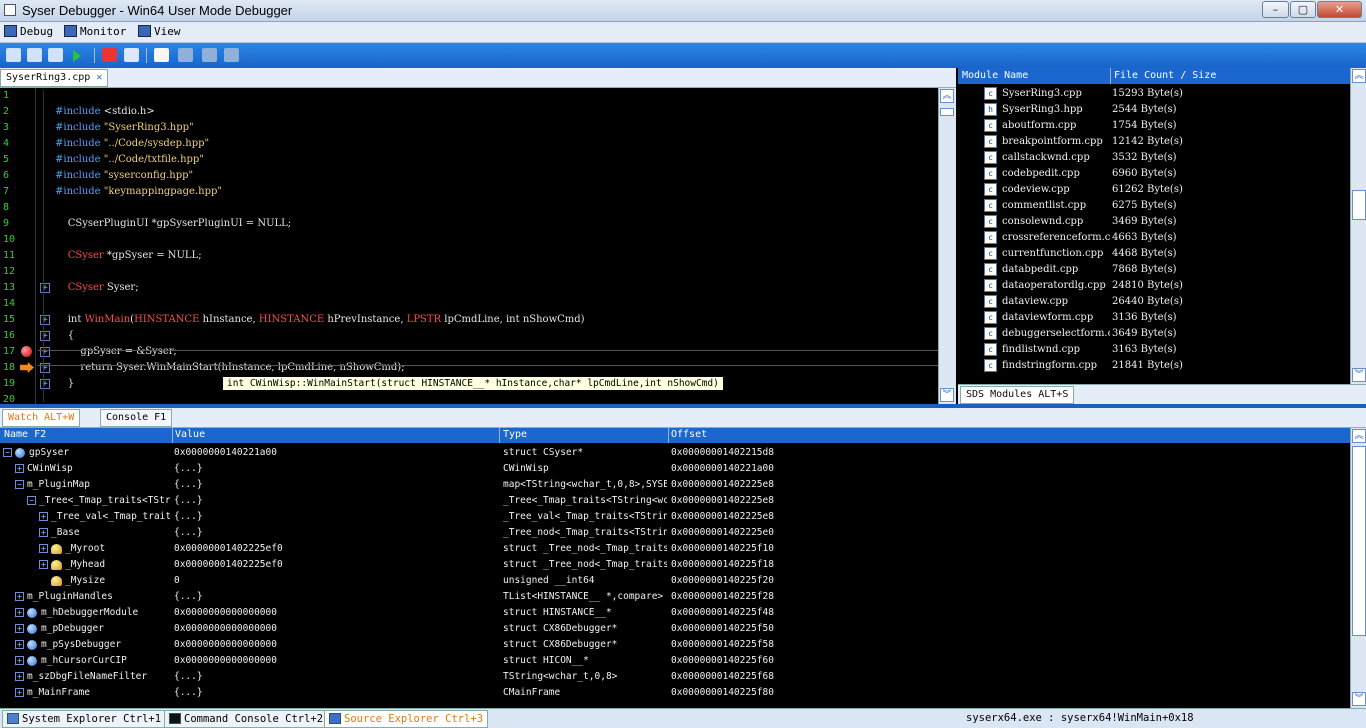 This screenshot has width=1366, height=728. What do you see at coordinates (1056, 94) in the screenshot?
I see `module-item-name: SyserRing3.cpp` at bounding box center [1056, 94].